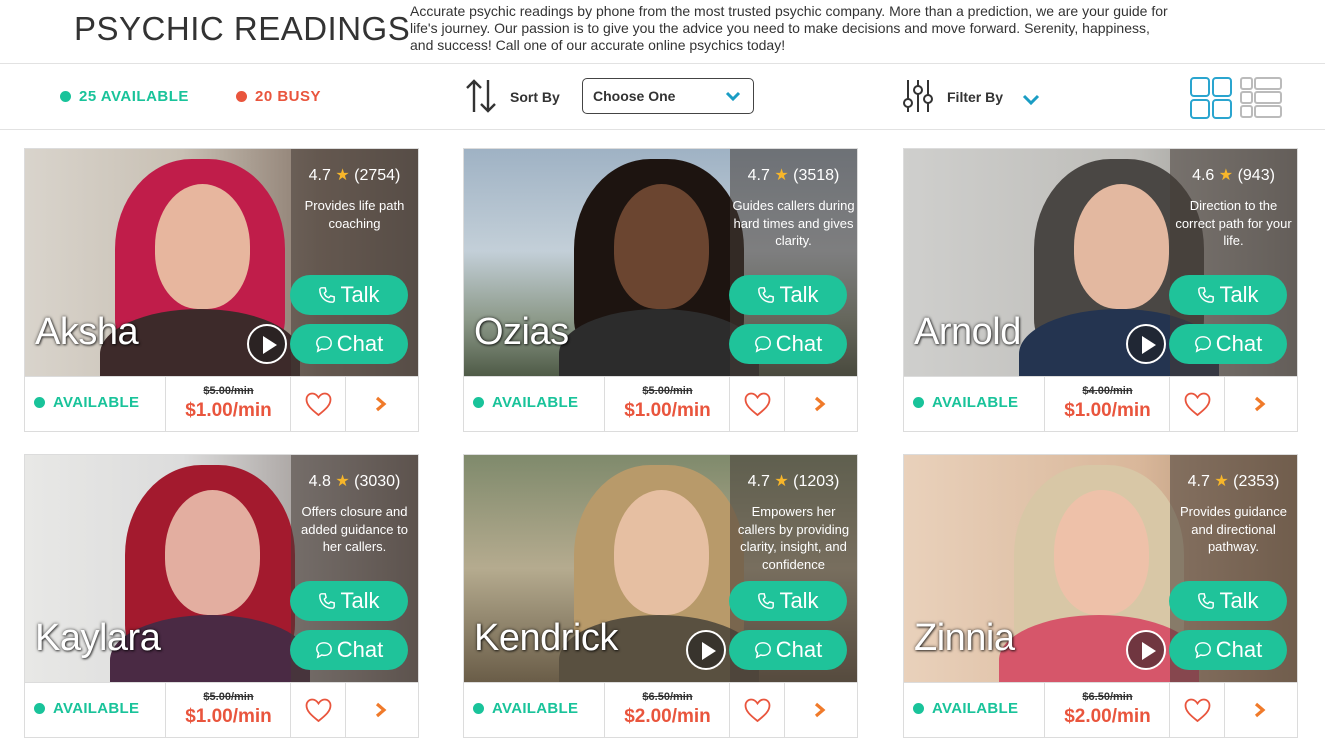  What do you see at coordinates (39, 402) in the screenshot?
I see `status-dot-icon` at bounding box center [39, 402].